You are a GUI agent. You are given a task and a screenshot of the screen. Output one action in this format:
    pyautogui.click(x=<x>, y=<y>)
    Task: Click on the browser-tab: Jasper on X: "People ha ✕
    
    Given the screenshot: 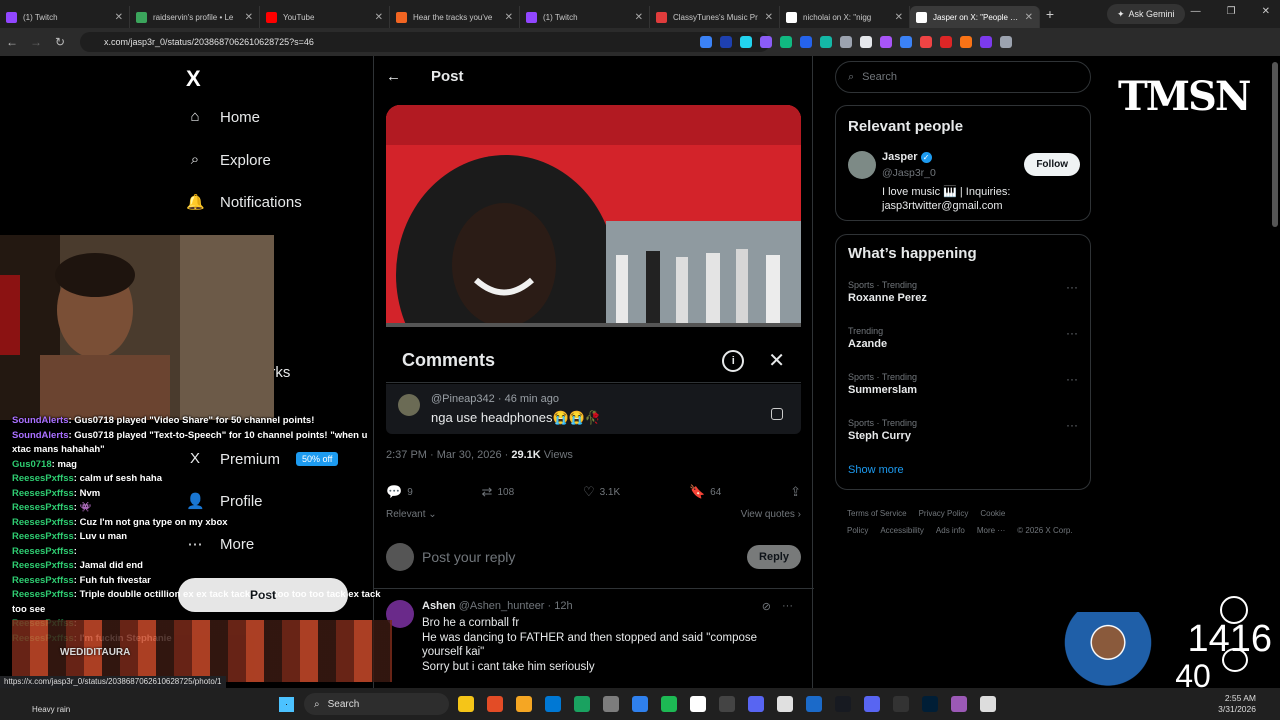 What is the action you would take?
    pyautogui.click(x=975, y=17)
    